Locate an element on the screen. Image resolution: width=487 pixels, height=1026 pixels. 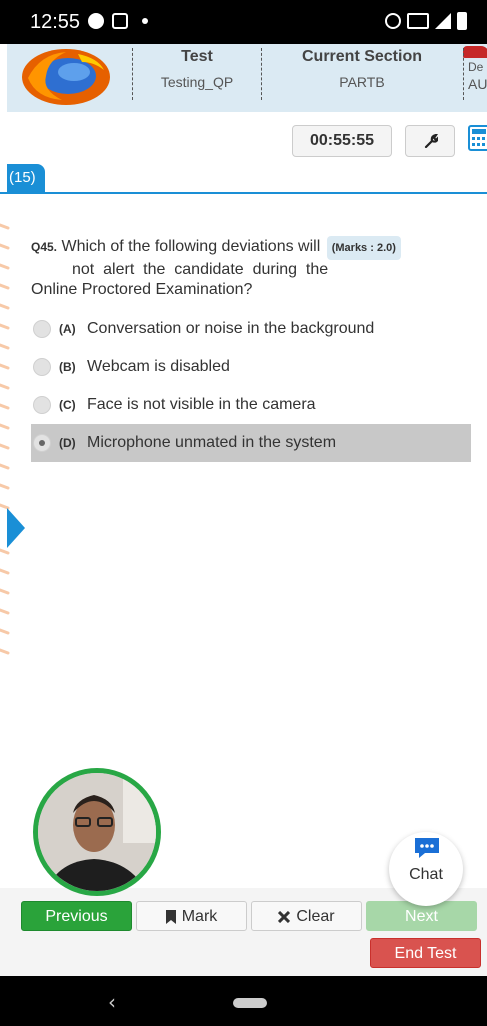
truncated-header-column: De AU is located at coordinates (475, 74).